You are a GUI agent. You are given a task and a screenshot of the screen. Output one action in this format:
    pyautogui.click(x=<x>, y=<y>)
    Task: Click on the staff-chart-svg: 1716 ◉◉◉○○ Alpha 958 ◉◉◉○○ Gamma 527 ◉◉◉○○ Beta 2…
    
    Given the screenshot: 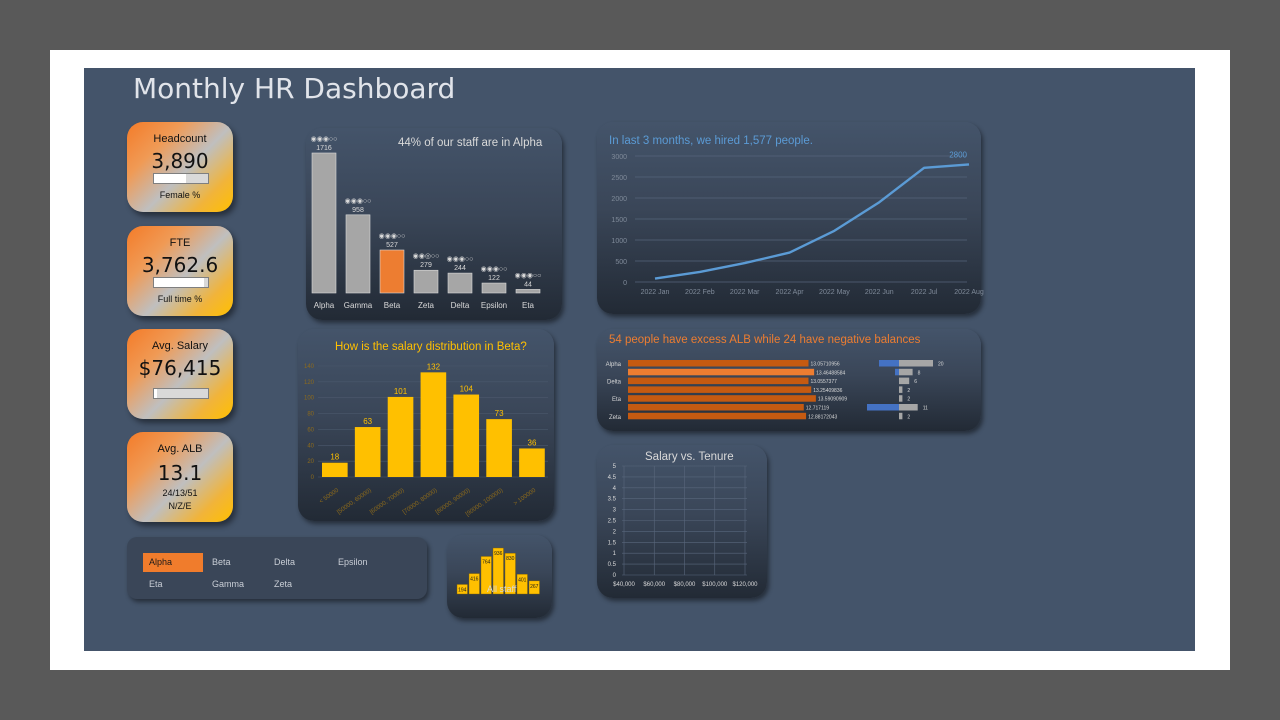 What is the action you would take?
    pyautogui.click(x=426, y=223)
    